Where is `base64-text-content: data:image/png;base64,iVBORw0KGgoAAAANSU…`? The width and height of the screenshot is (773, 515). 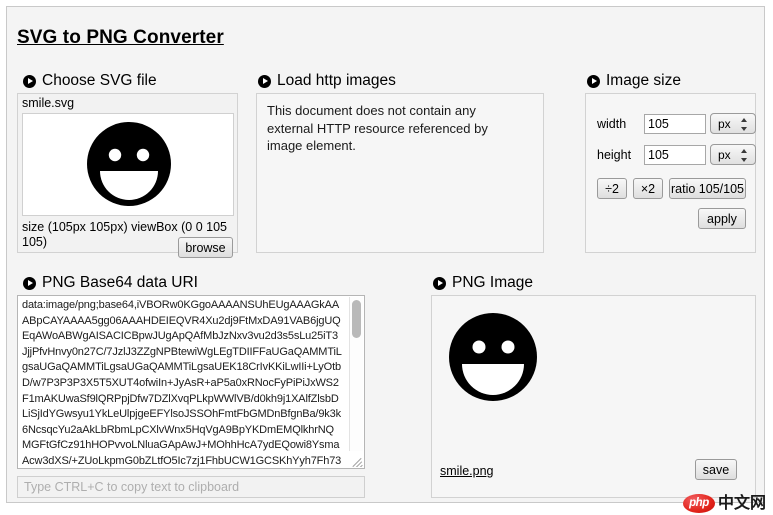 base64-text-content: data:image/png;base64,iVBORw0KGgoAAAANSU… is located at coordinates (182, 383).